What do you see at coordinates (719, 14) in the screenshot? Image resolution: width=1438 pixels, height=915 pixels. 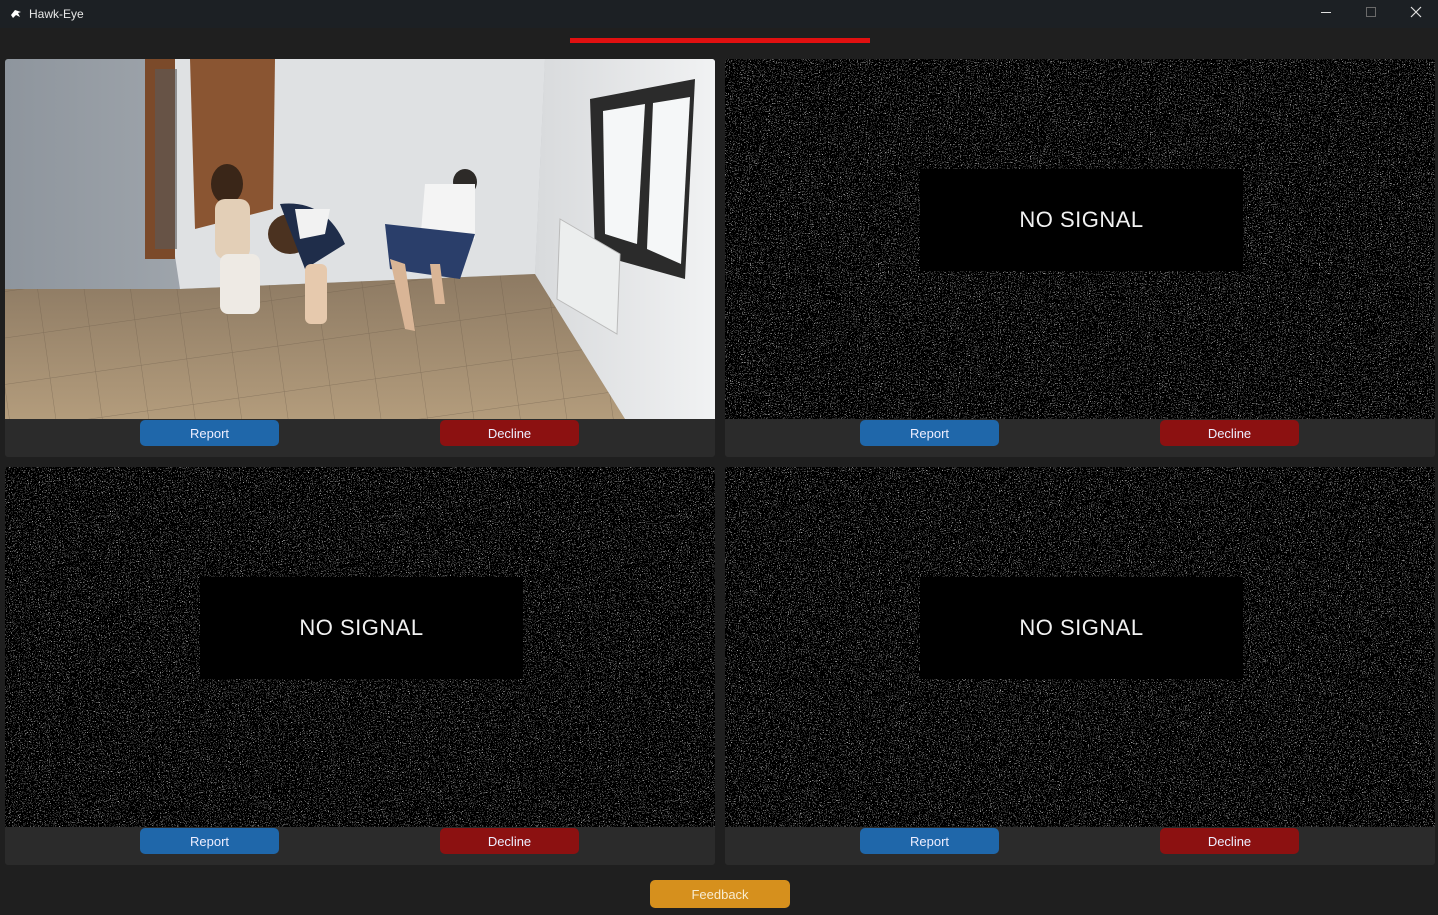 I see `title-bar: Hawk-Eye` at bounding box center [719, 14].